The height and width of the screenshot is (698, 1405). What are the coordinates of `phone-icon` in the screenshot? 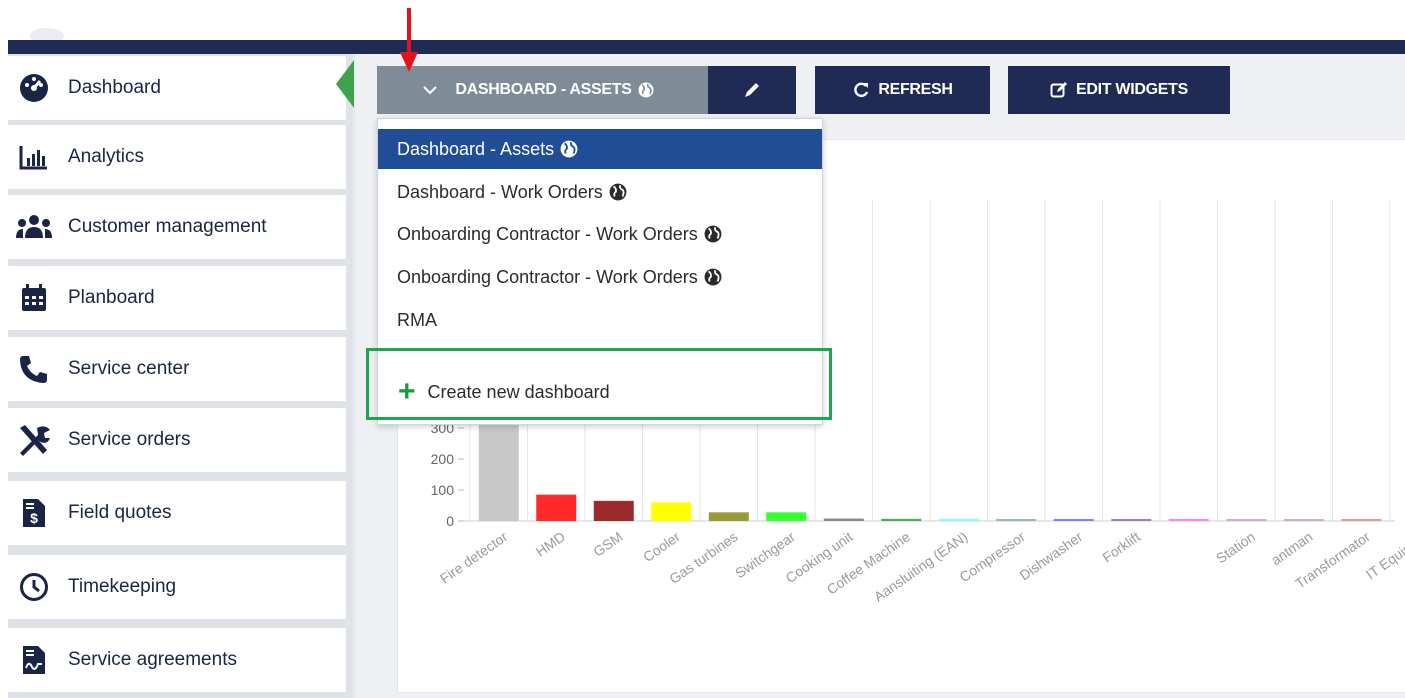 It's located at (34, 369).